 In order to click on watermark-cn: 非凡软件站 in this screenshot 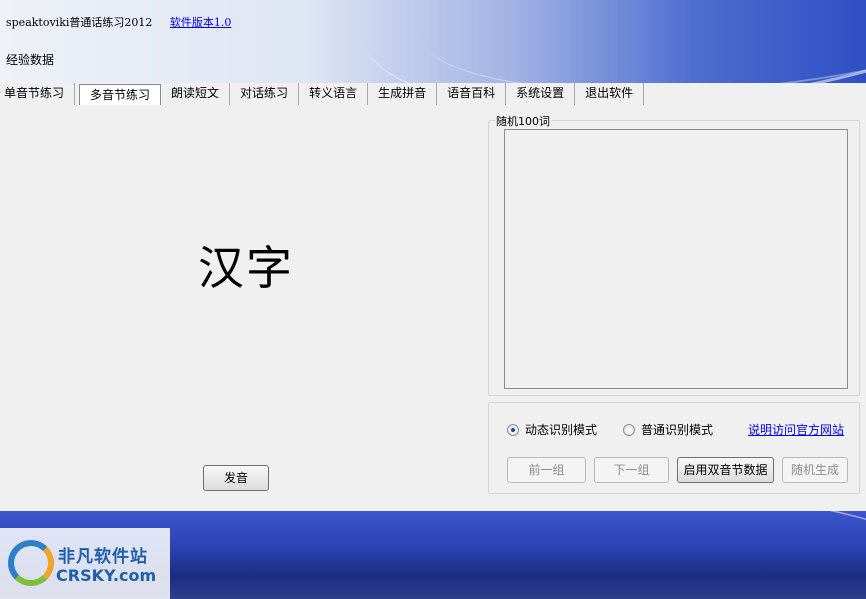, I will do `click(103, 557)`.